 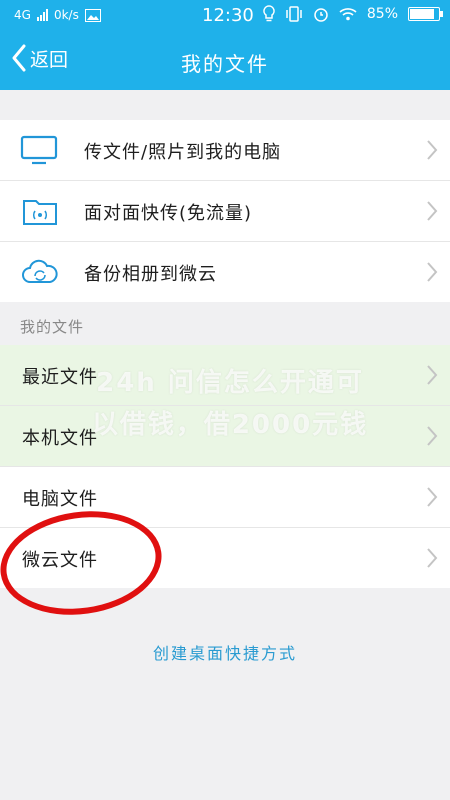 What do you see at coordinates (22, 15) in the screenshot?
I see `network-type: 4G` at bounding box center [22, 15].